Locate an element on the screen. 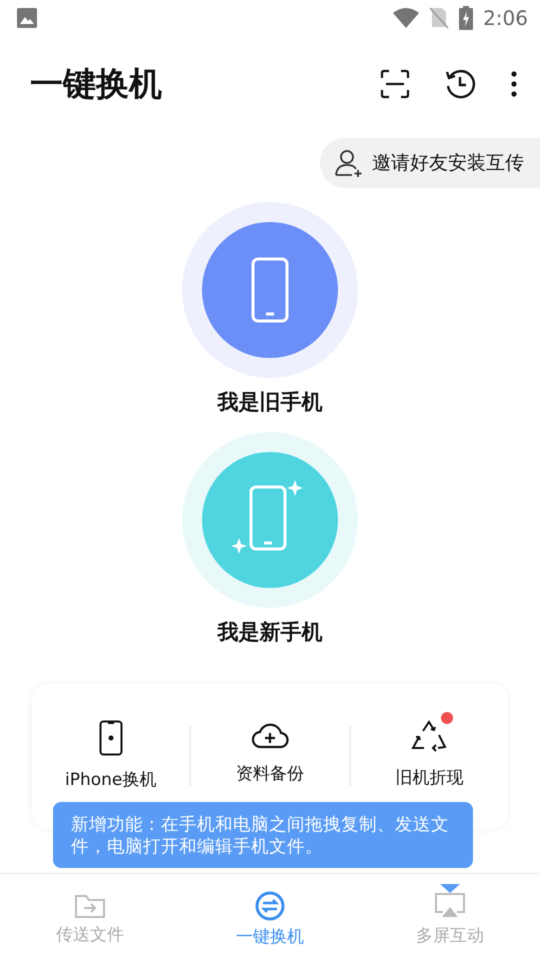 This screenshot has height=960, width=540. recycle-icon is located at coordinates (429, 737).